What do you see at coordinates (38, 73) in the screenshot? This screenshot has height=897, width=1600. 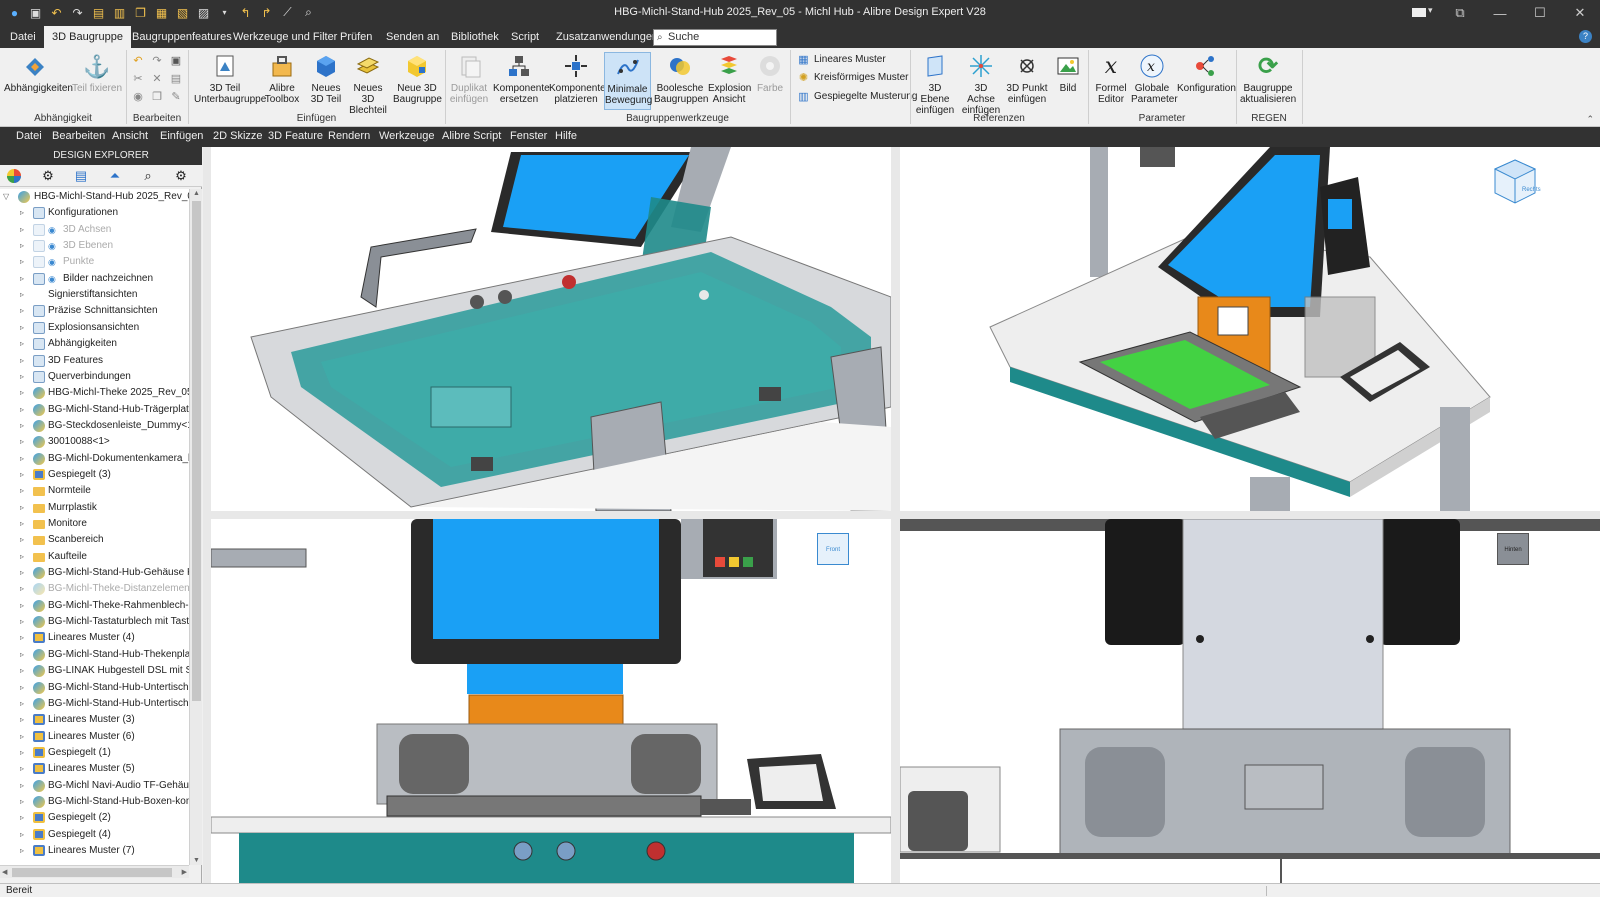 I see `abhaengigkeiten-button: Abhängigkeiten` at bounding box center [38, 73].